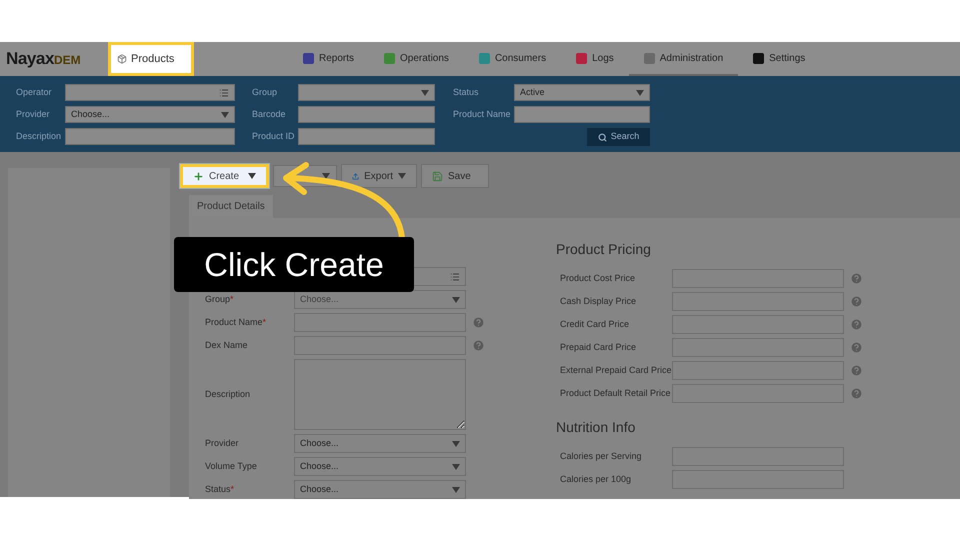 The height and width of the screenshot is (540, 960). What do you see at coordinates (269, 114) in the screenshot?
I see `filter-label: Barcode` at bounding box center [269, 114].